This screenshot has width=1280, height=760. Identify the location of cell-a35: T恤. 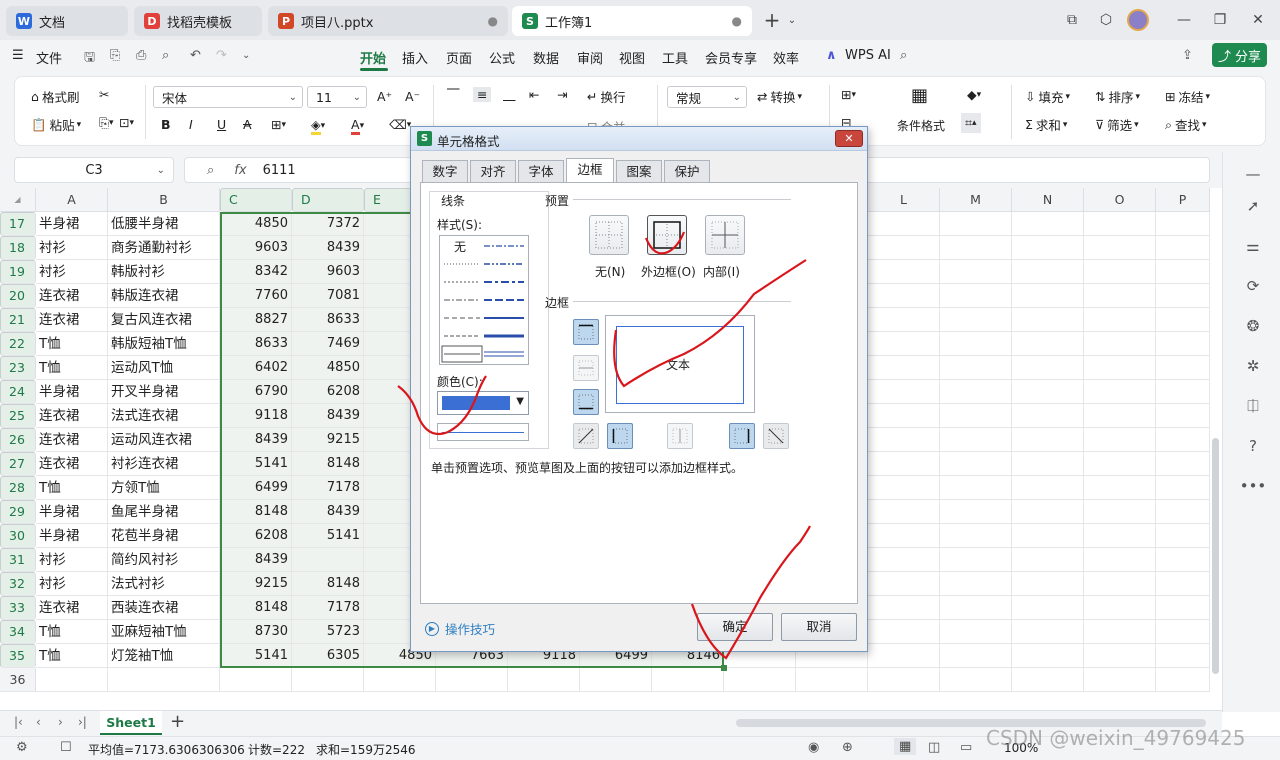
(72, 656).